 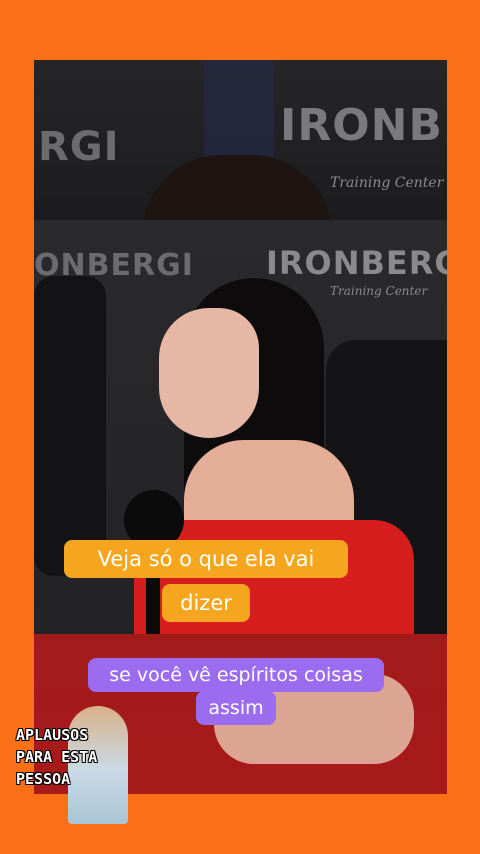 What do you see at coordinates (70, 426) in the screenshot?
I see `chair-left` at bounding box center [70, 426].